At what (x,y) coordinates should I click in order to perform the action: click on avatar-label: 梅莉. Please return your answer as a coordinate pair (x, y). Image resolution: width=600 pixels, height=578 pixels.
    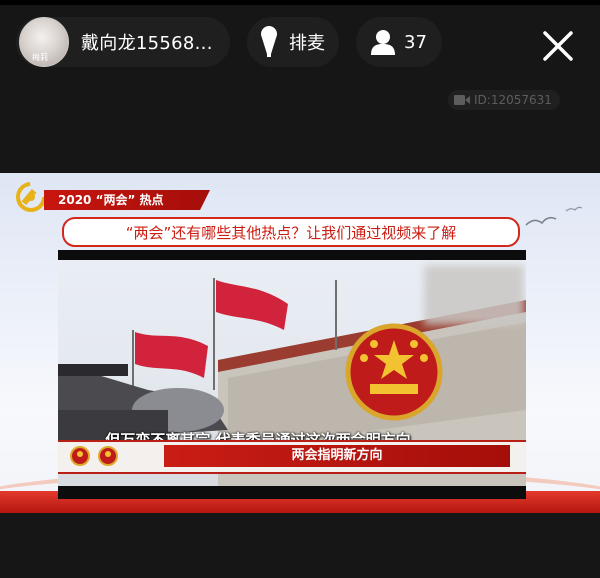
    Looking at the image, I should click on (40, 57).